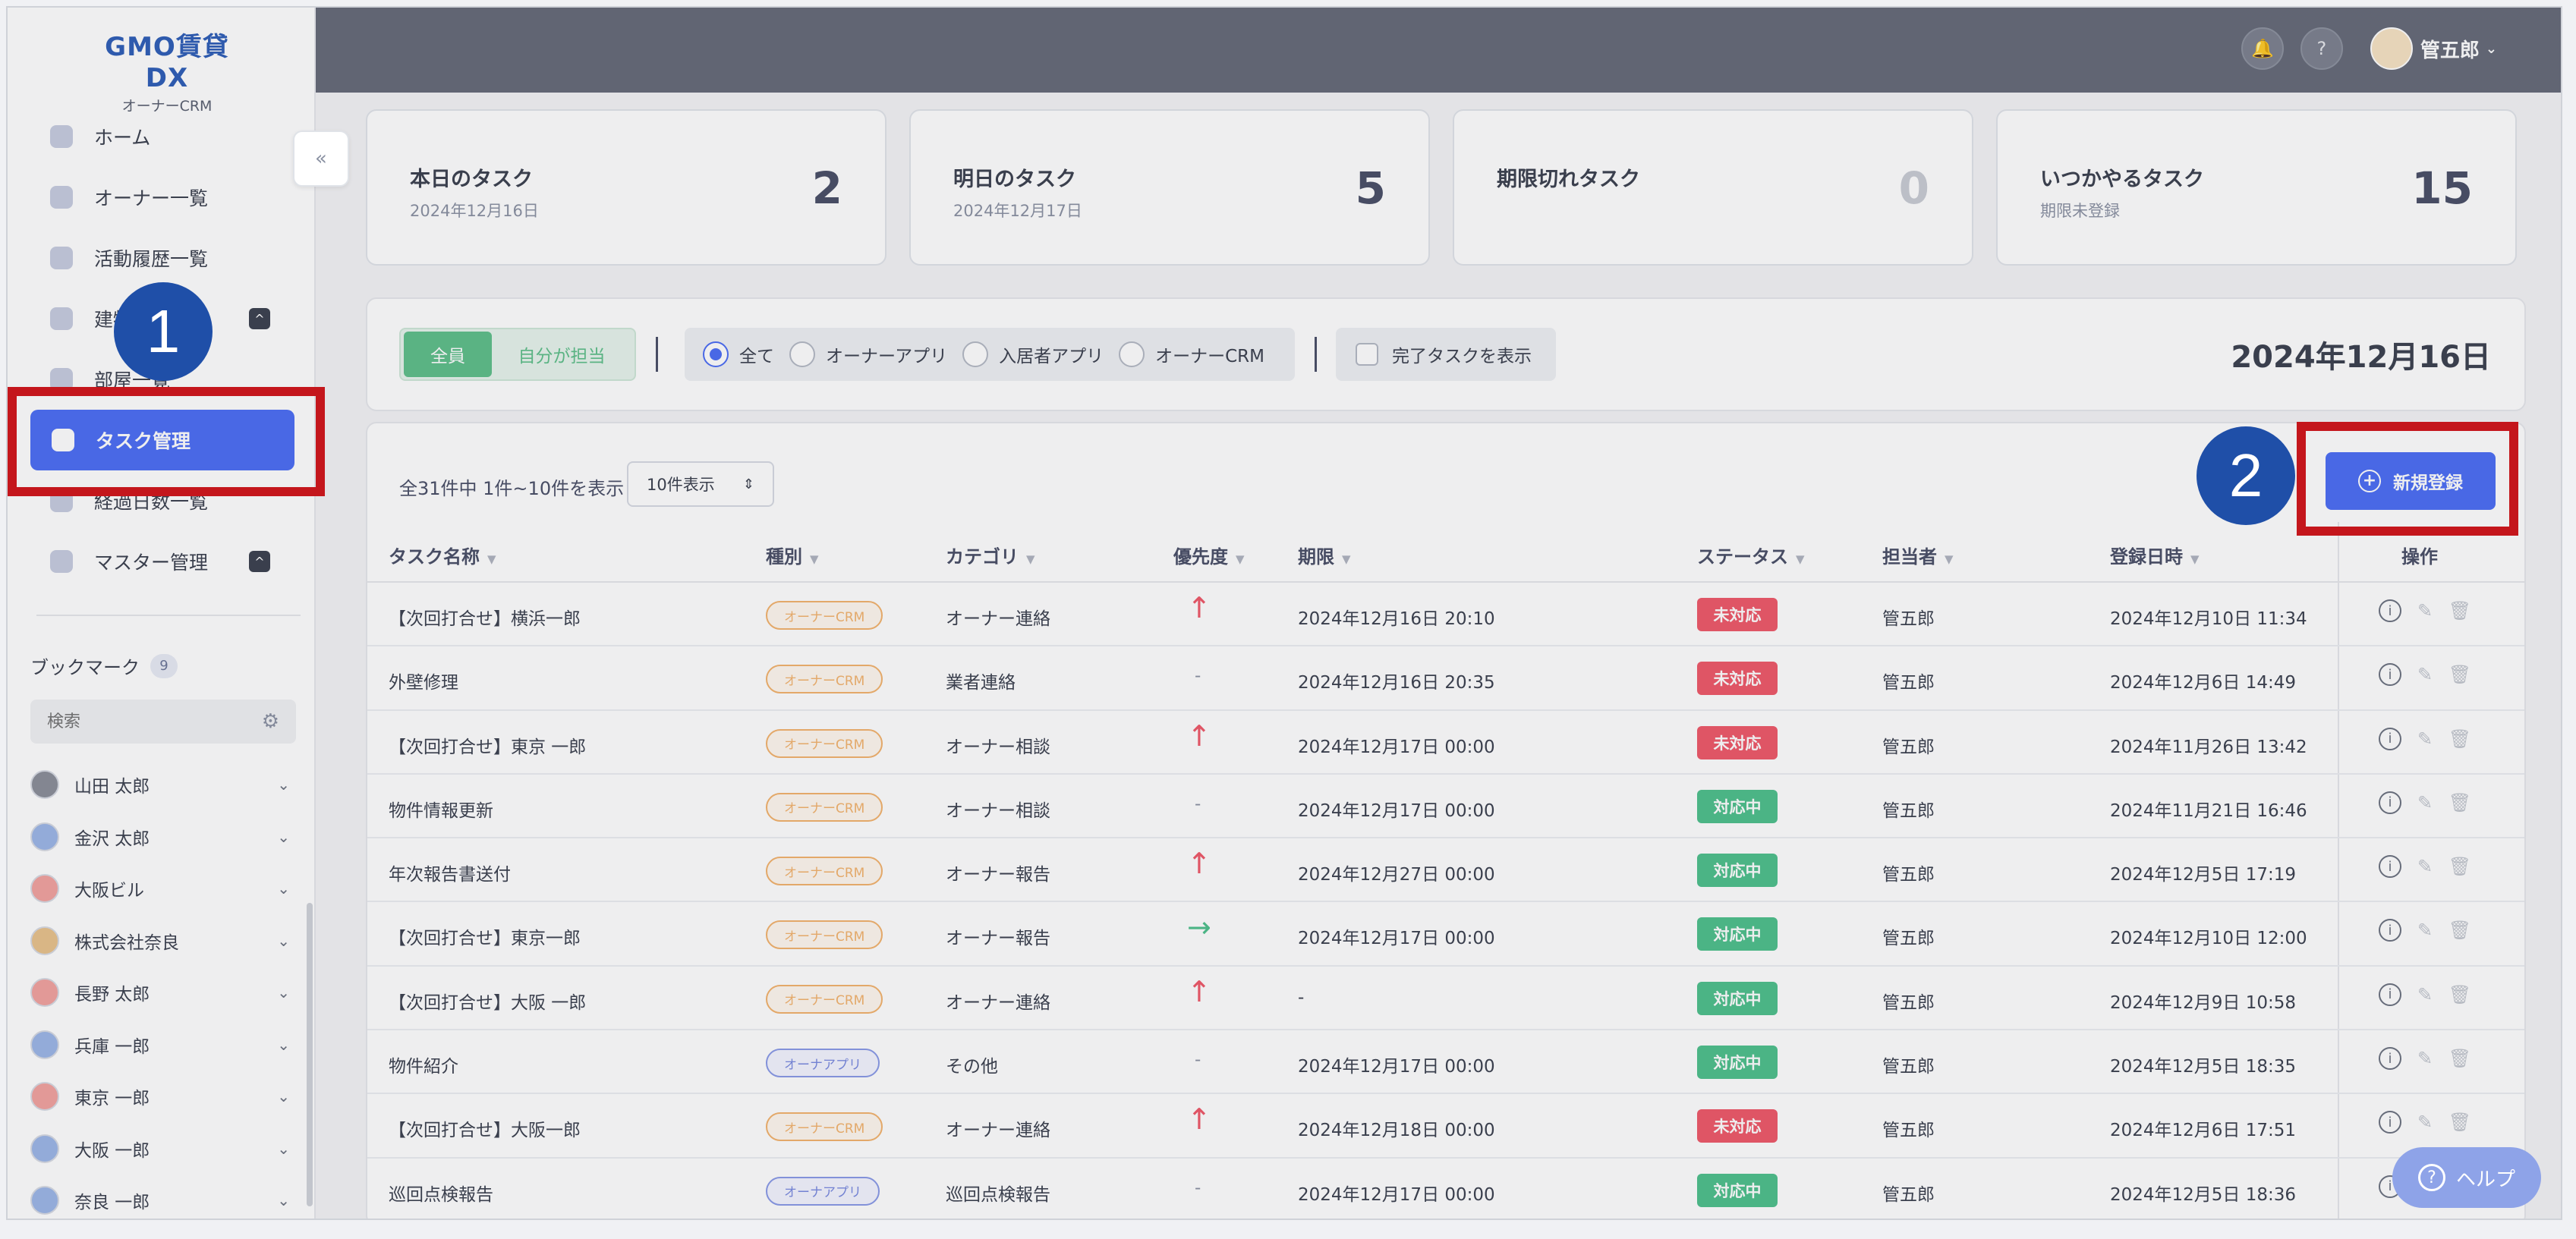 The width and height of the screenshot is (2576, 1239). Describe the element at coordinates (163, 993) in the screenshot. I see `bookmark-item: 長野 太郎 ⌄` at that location.